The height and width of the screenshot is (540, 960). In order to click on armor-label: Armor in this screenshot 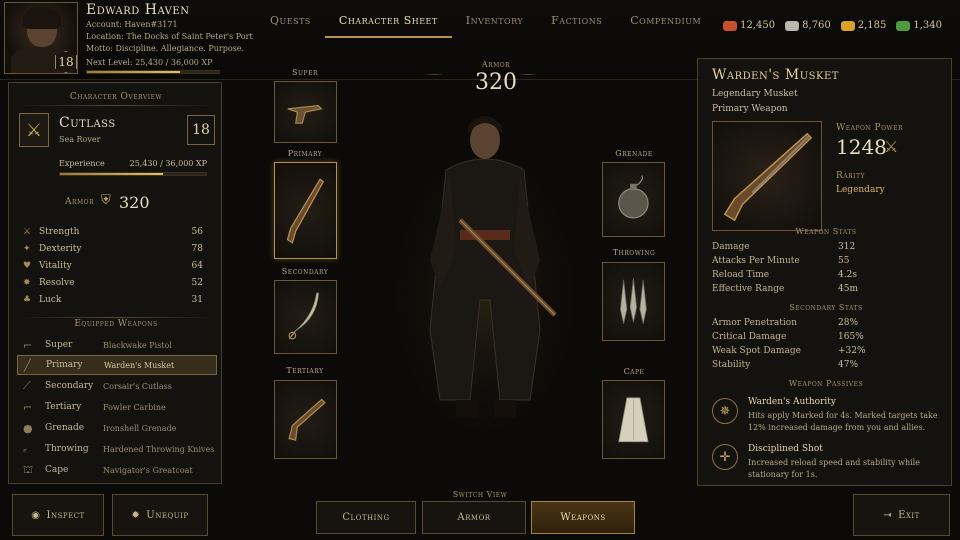, I will do `click(80, 202)`.